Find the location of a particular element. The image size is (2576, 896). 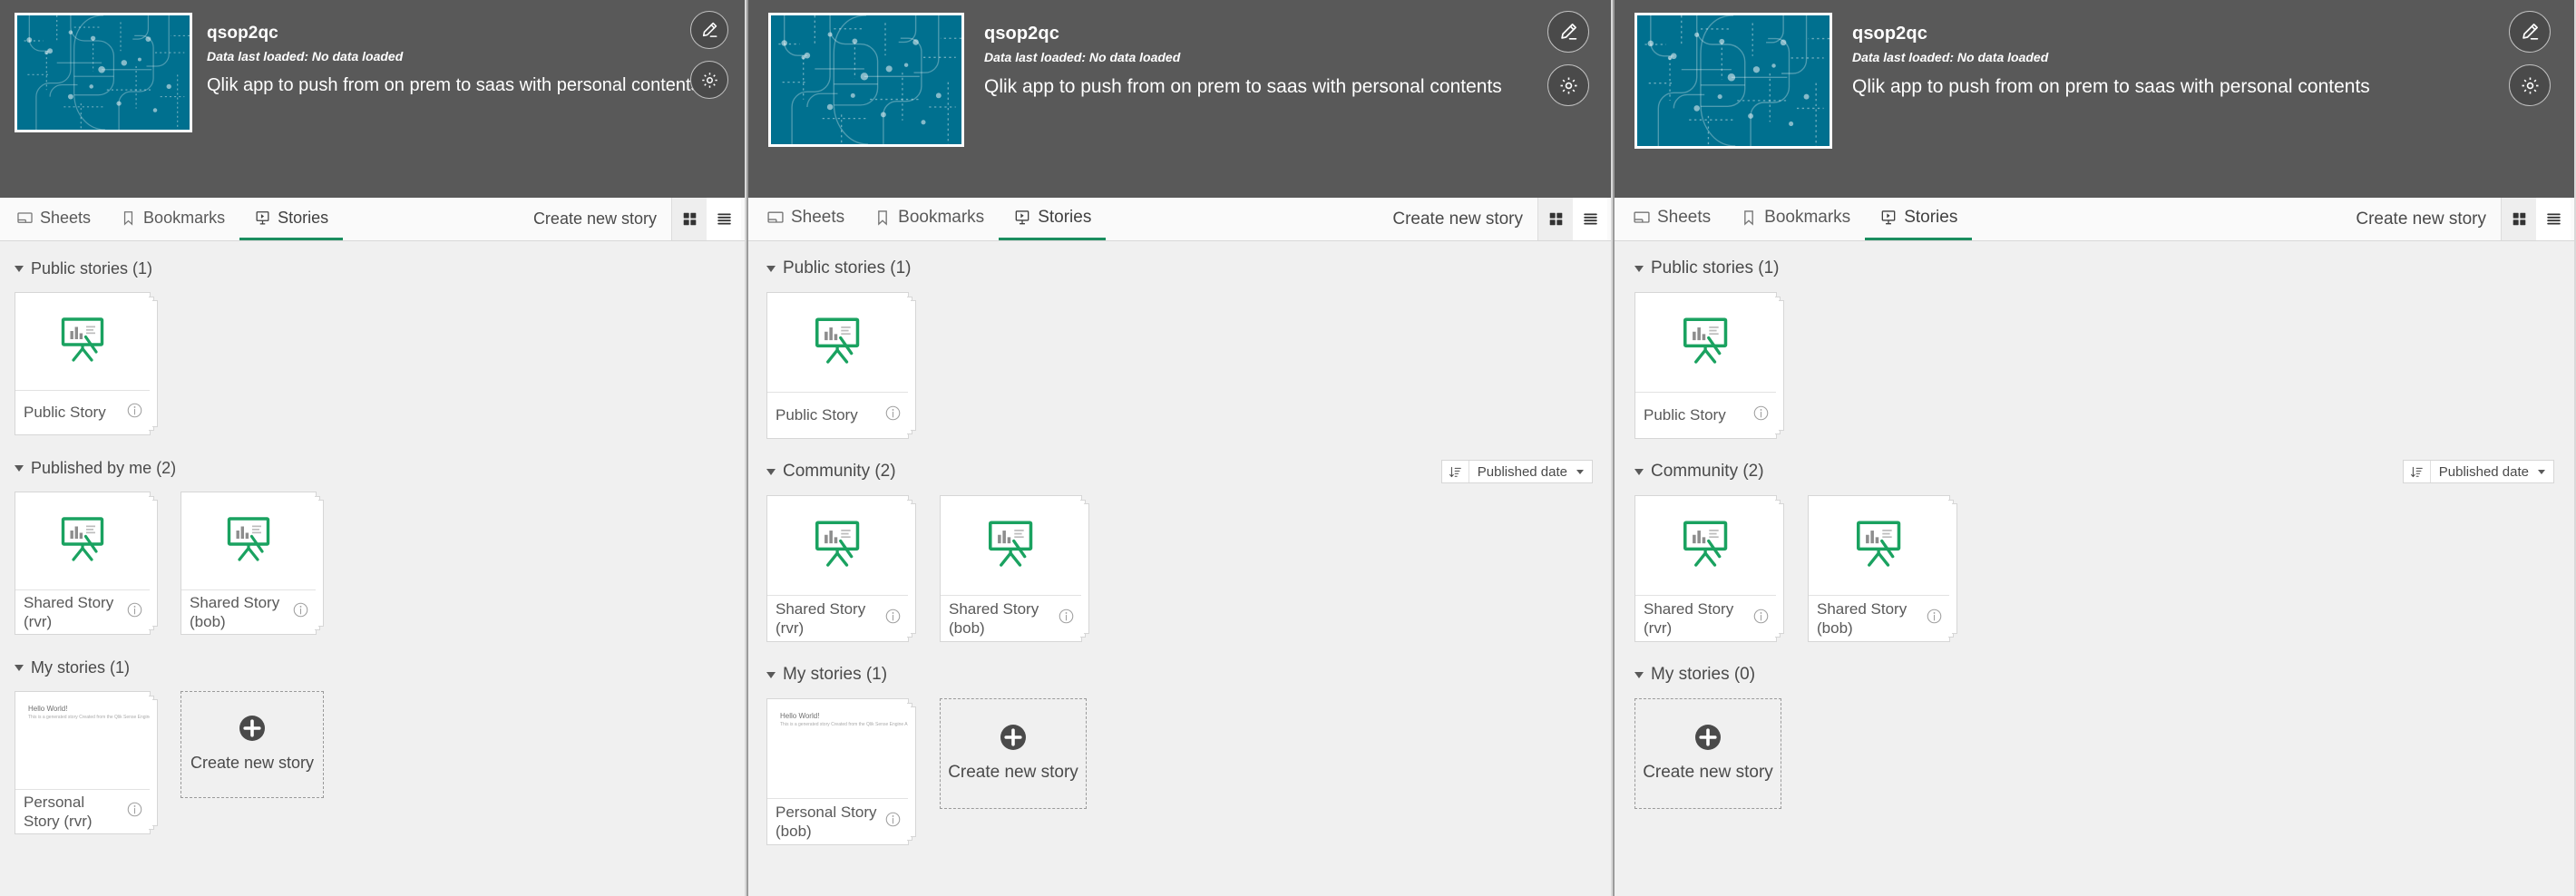

chevron-down-icon is located at coordinates (2541, 471).